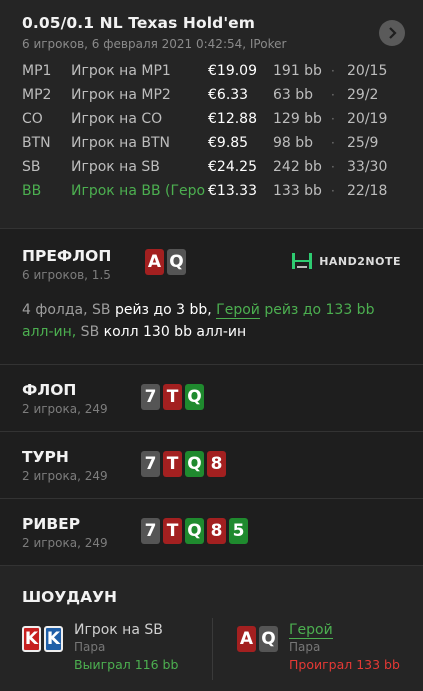  Describe the element at coordinates (118, 630) in the screenshot. I see `showdown-player-name: Игрок на SB` at that location.